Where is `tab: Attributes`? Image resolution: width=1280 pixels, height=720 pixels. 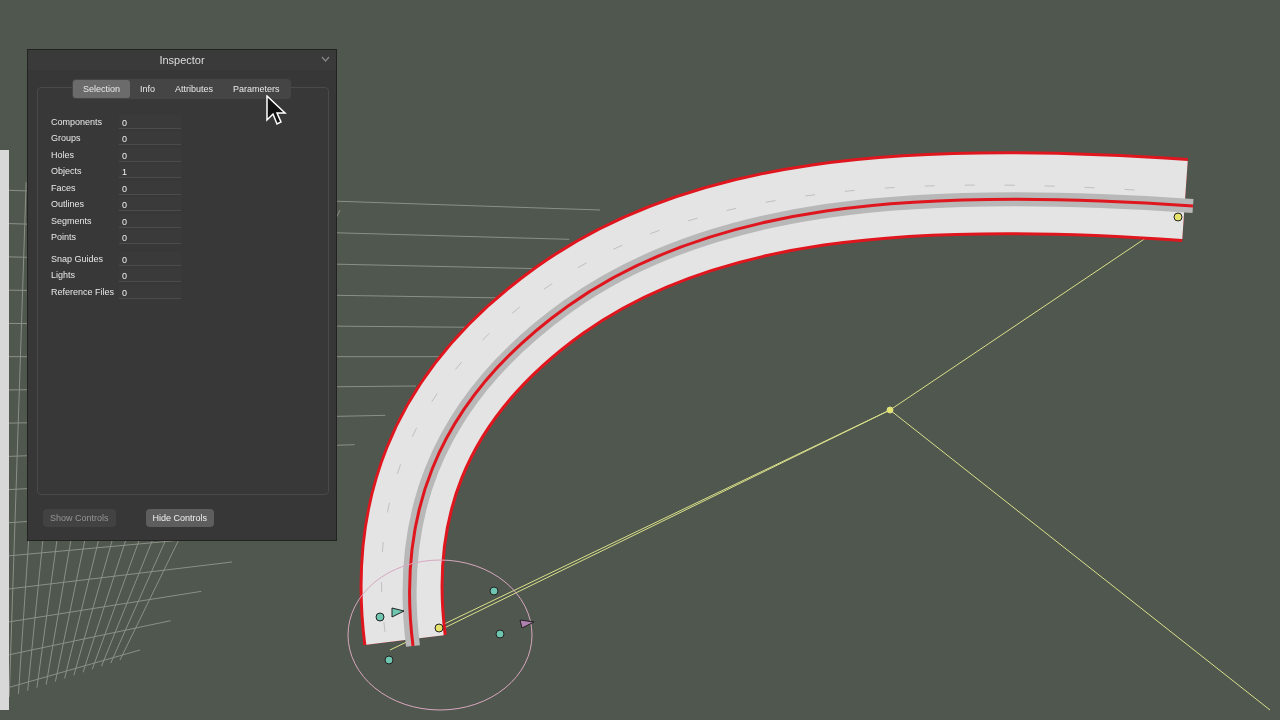 tab: Attributes is located at coordinates (194, 89).